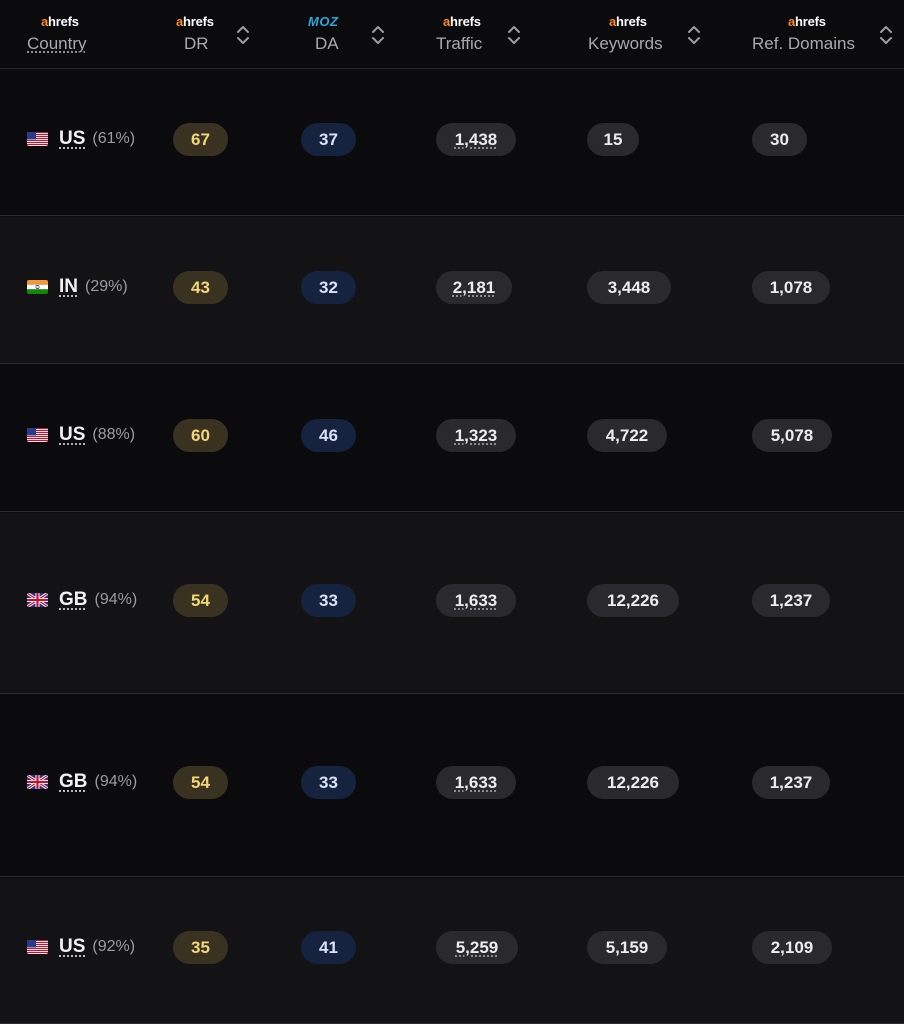 The image size is (904, 1024). I want to click on dr-value: 60, so click(200, 435).